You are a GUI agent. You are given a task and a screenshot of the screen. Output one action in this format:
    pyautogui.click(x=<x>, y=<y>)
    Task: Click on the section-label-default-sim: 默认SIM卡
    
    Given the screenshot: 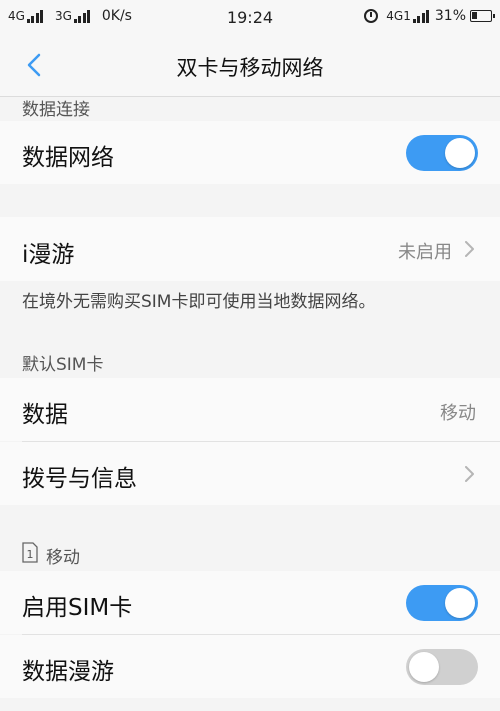 What is the action you would take?
    pyautogui.click(x=63, y=365)
    